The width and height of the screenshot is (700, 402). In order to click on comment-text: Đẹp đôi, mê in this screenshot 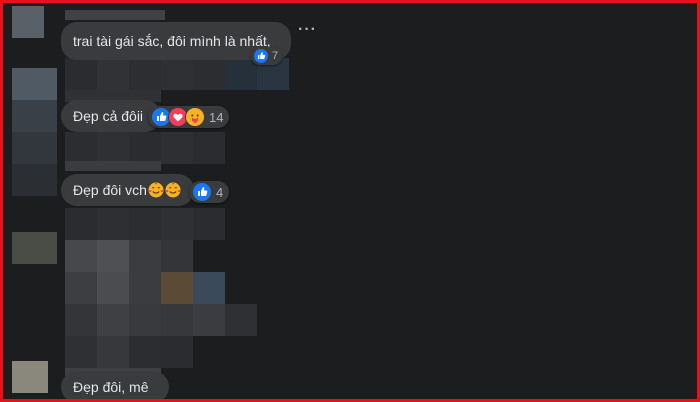, I will do `click(111, 387)`.